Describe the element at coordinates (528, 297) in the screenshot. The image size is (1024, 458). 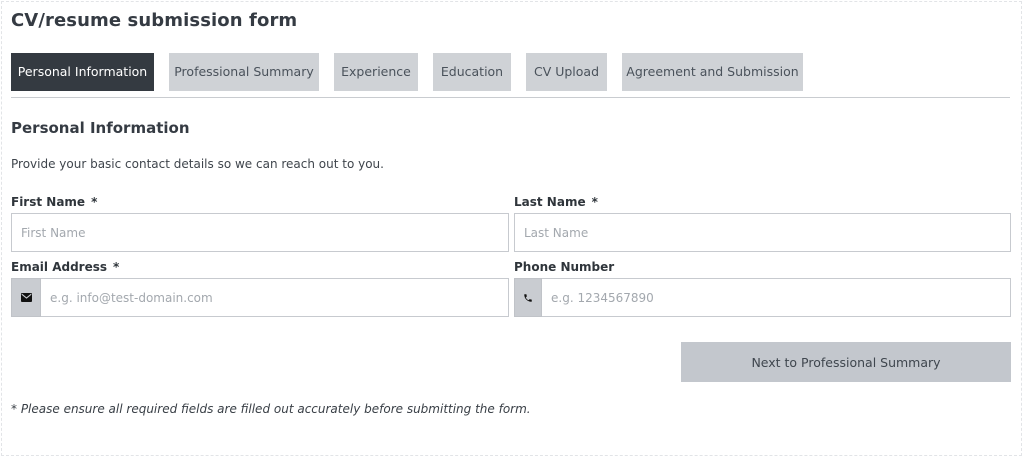
I see `phone-icon` at that location.